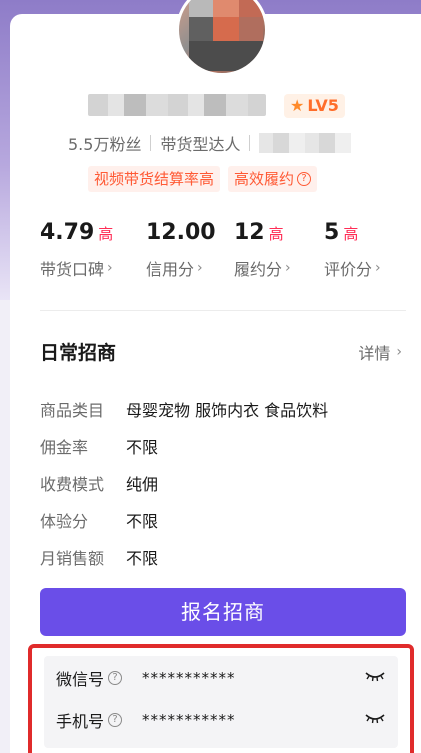 Image resolution: width=421 pixels, height=753 pixels. I want to click on tag-fulfillment: 高效履约 ?, so click(273, 179).